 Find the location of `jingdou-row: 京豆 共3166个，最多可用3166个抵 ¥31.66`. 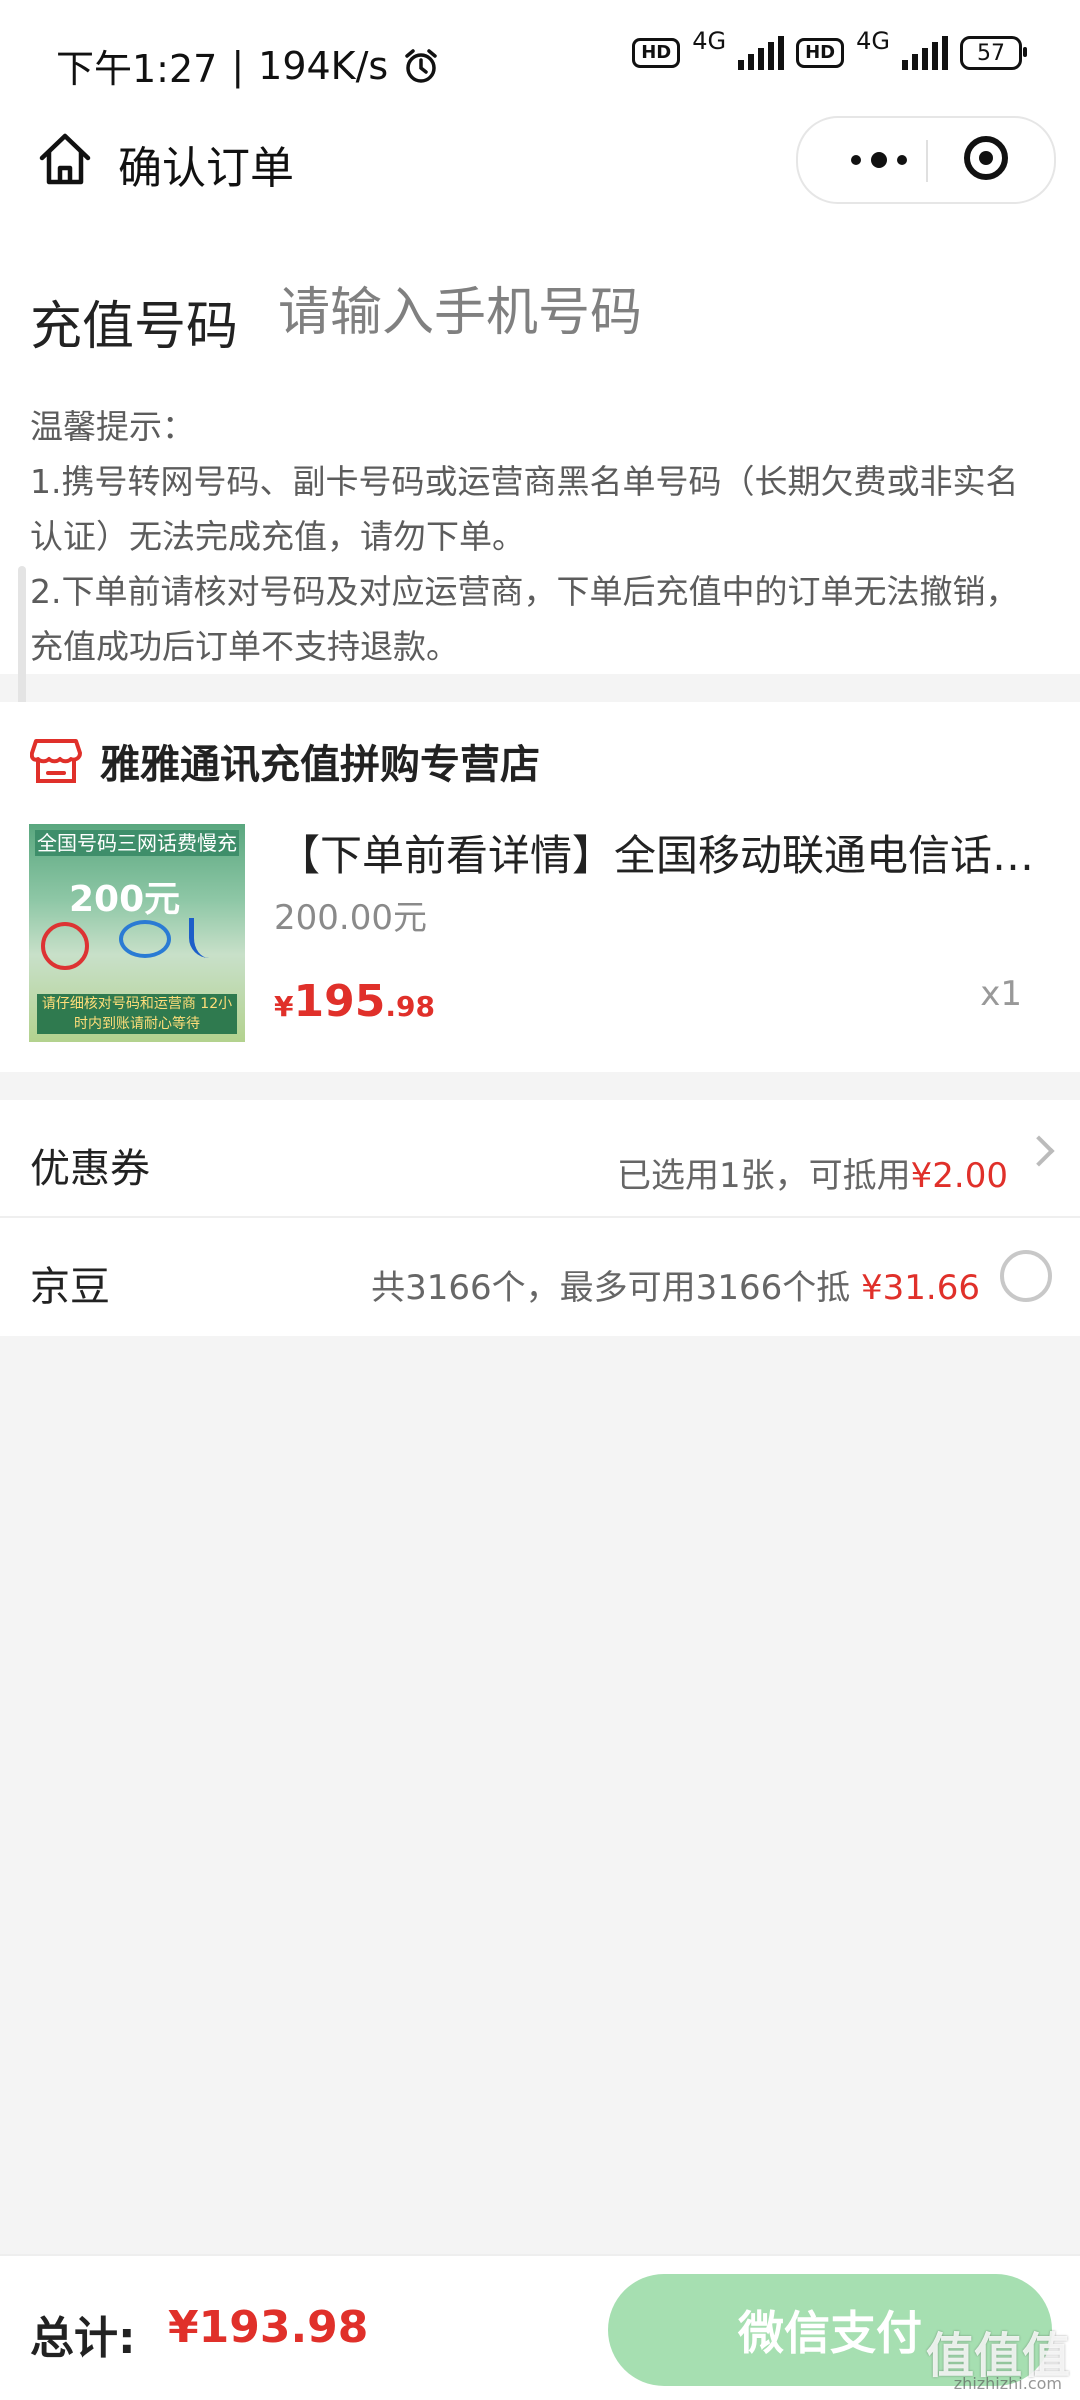

jingdou-row: 京豆 共3166个，最多可用3166个抵 ¥31.66 is located at coordinates (540, 1277).